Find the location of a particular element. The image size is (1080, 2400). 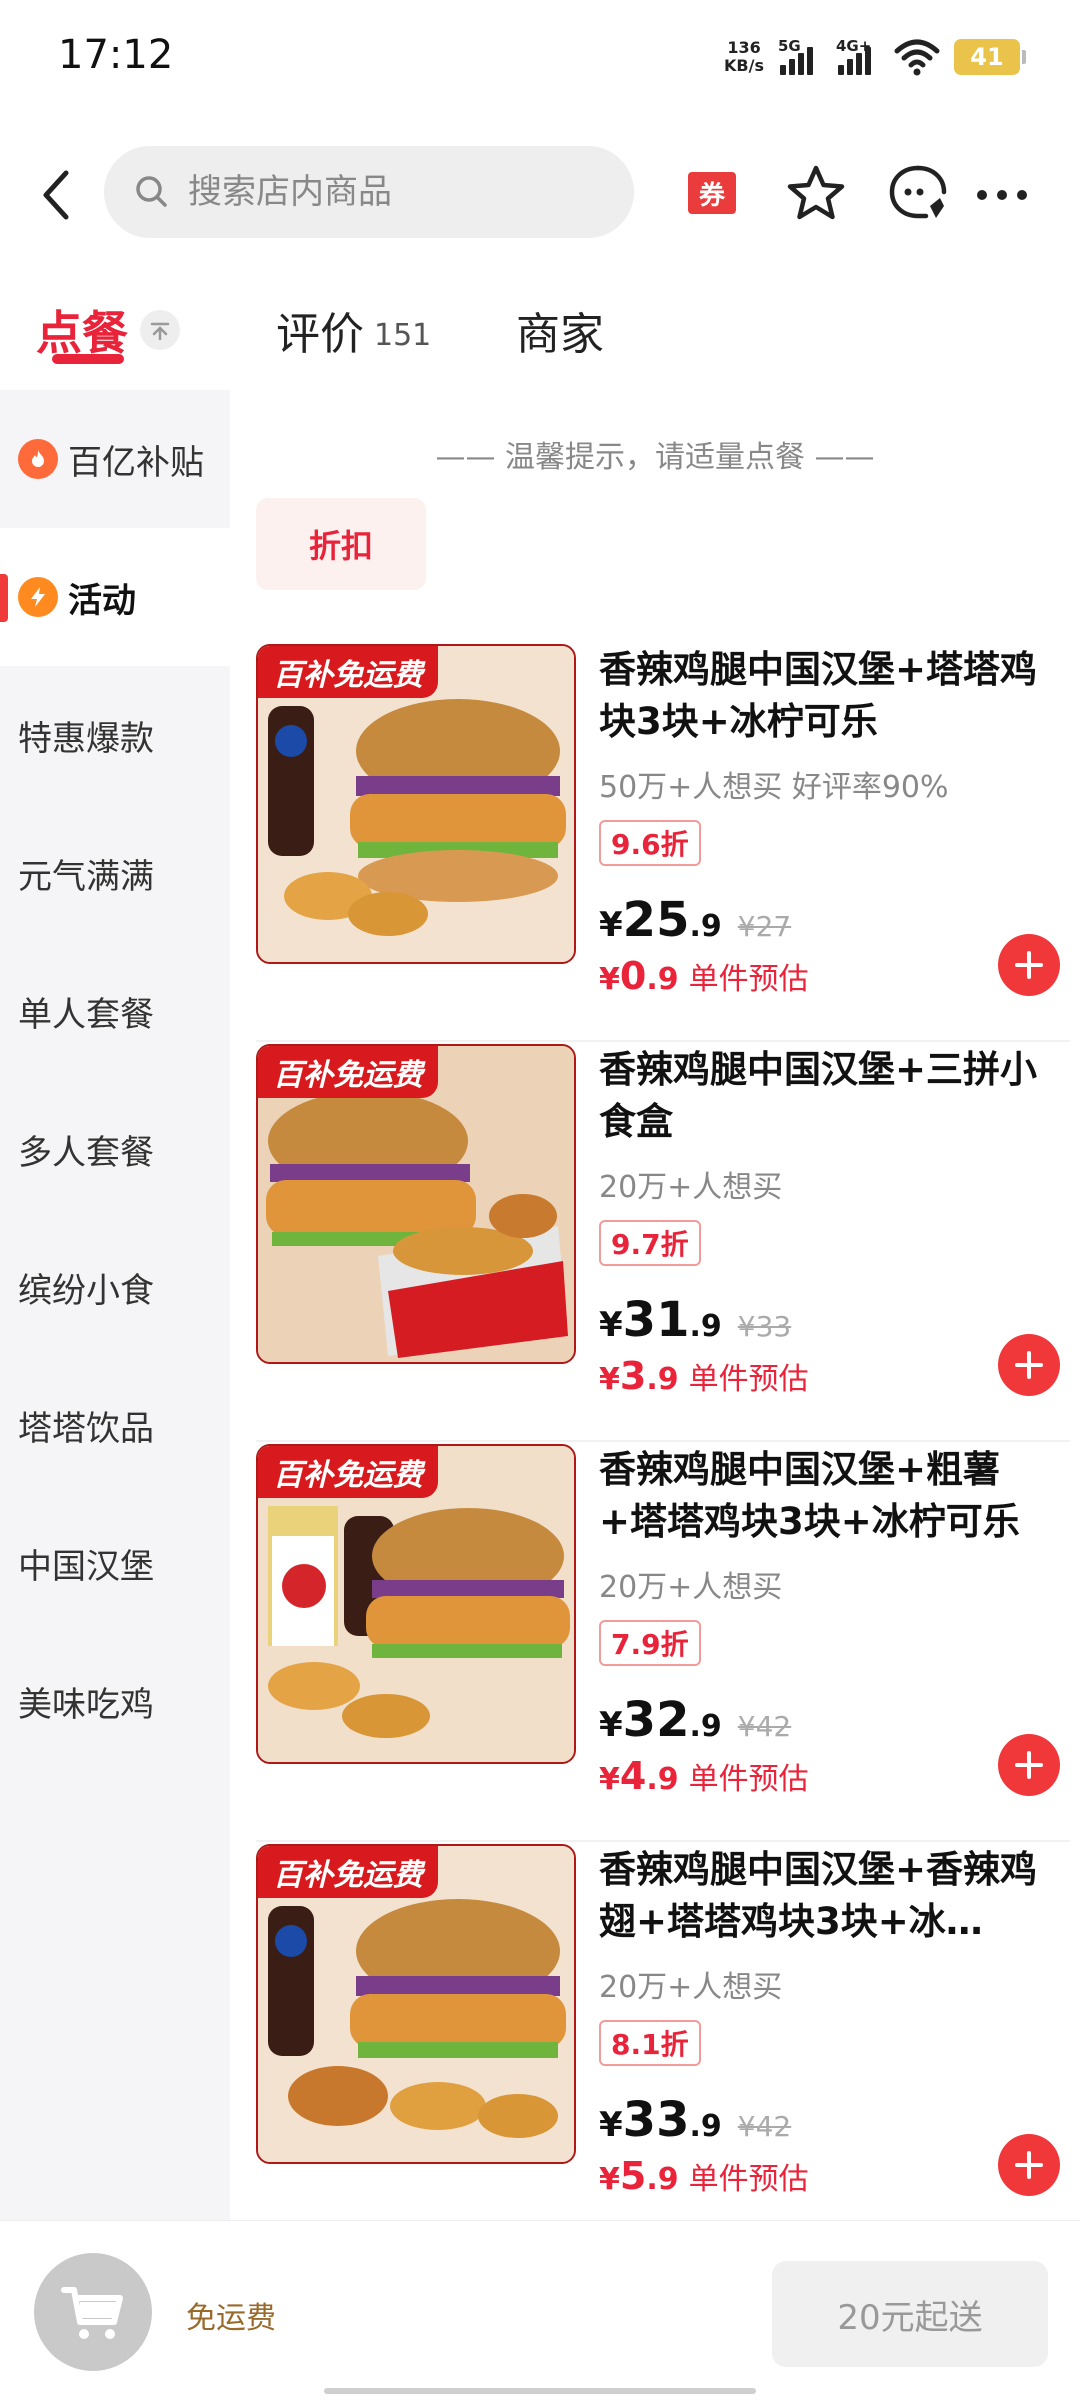

sidebar-item-burgers: 中国汉堡 is located at coordinates (115, 1563).